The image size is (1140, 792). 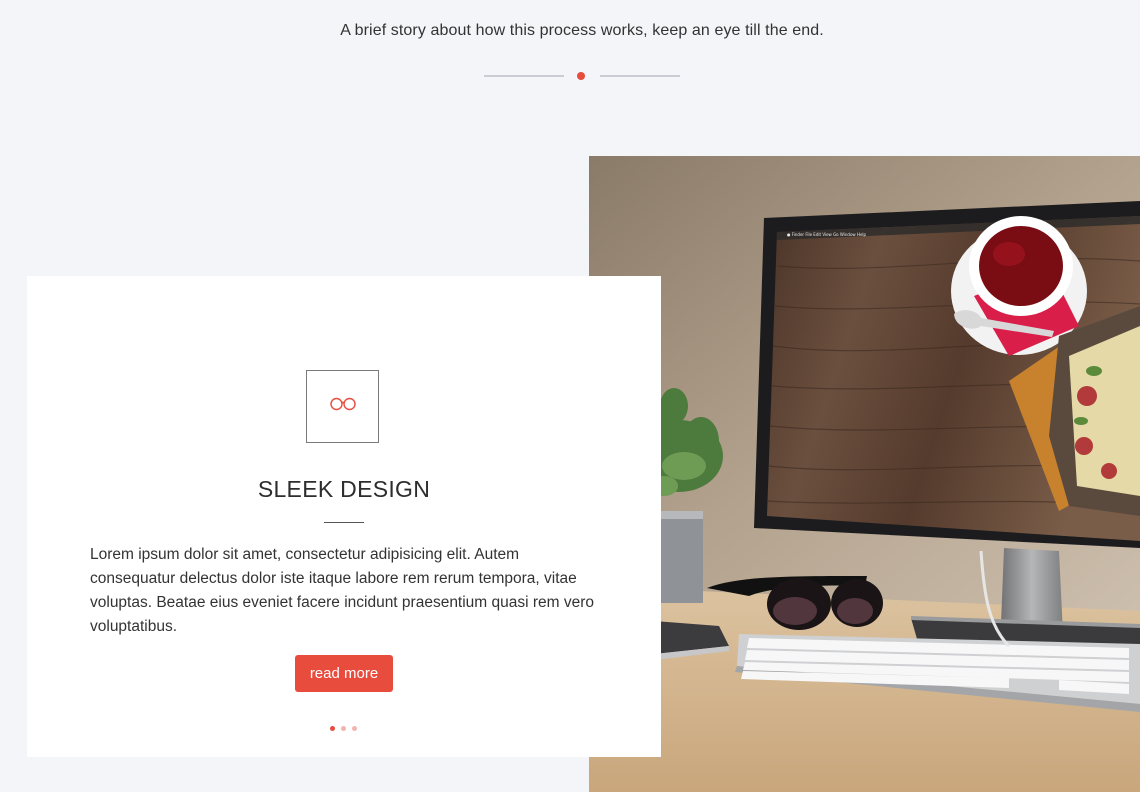 I want to click on carousel-pager, so click(x=345, y=729).